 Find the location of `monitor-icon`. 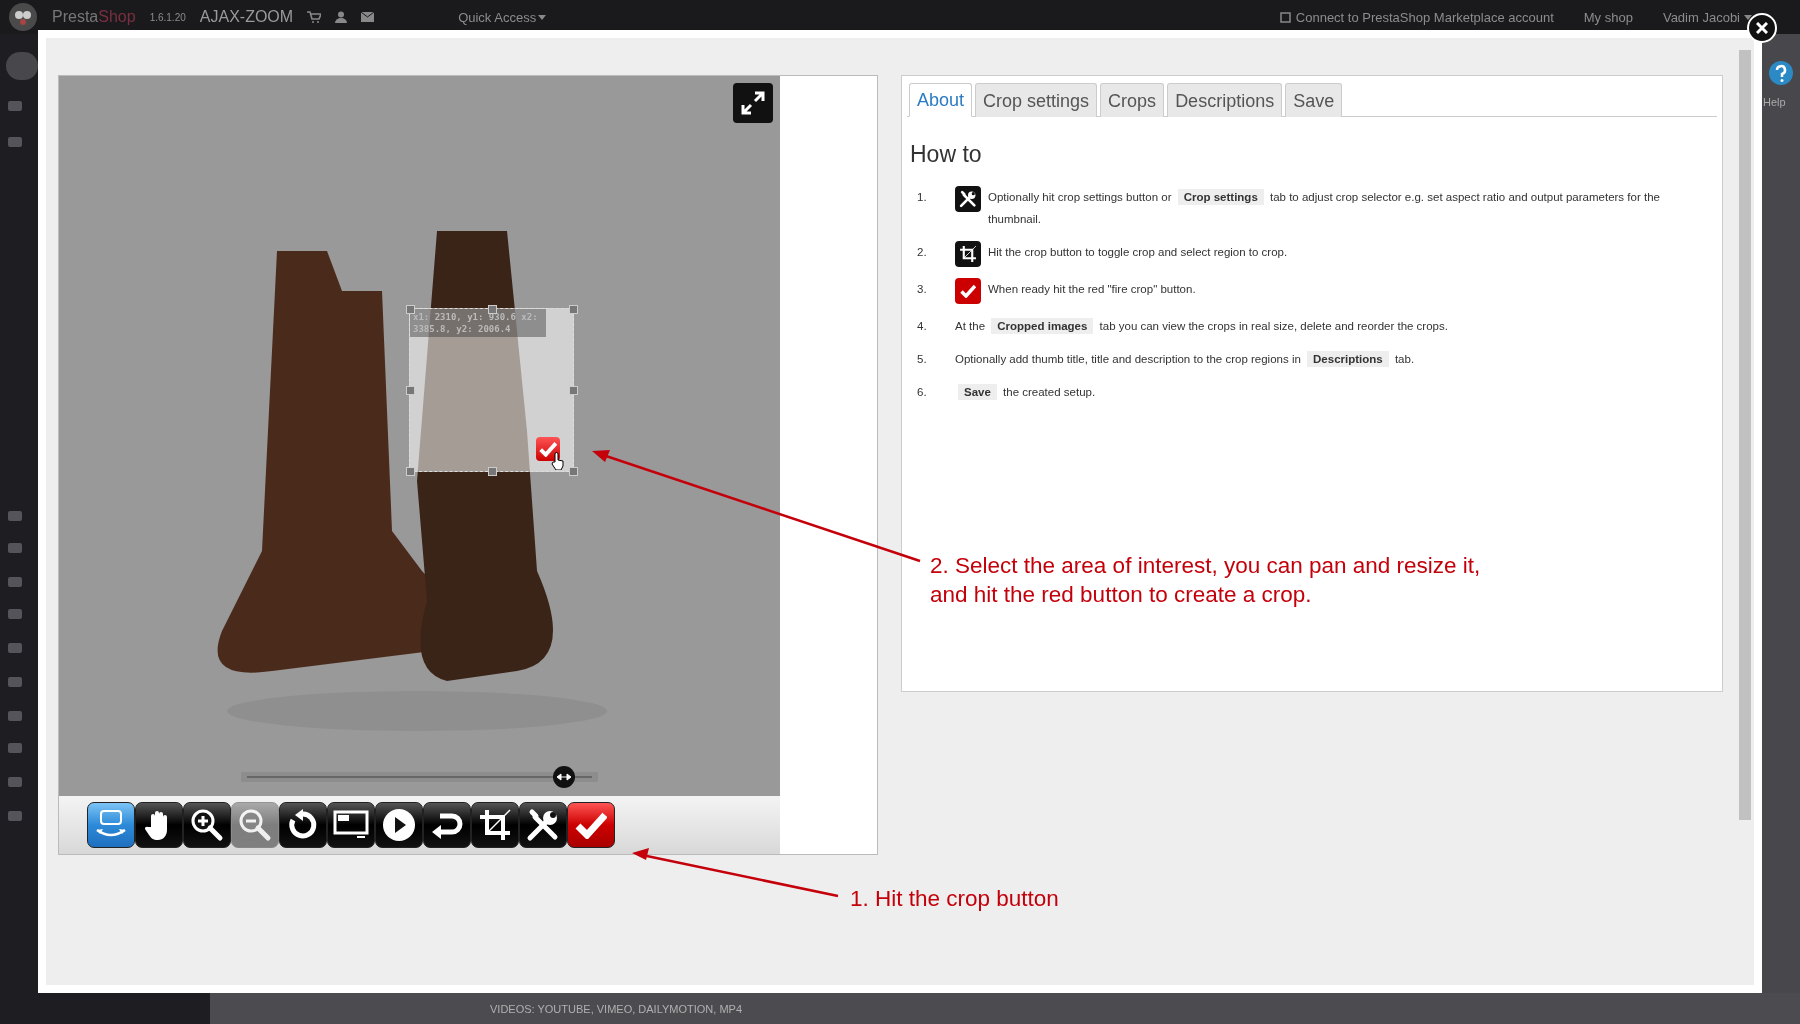

monitor-icon is located at coordinates (351, 825).